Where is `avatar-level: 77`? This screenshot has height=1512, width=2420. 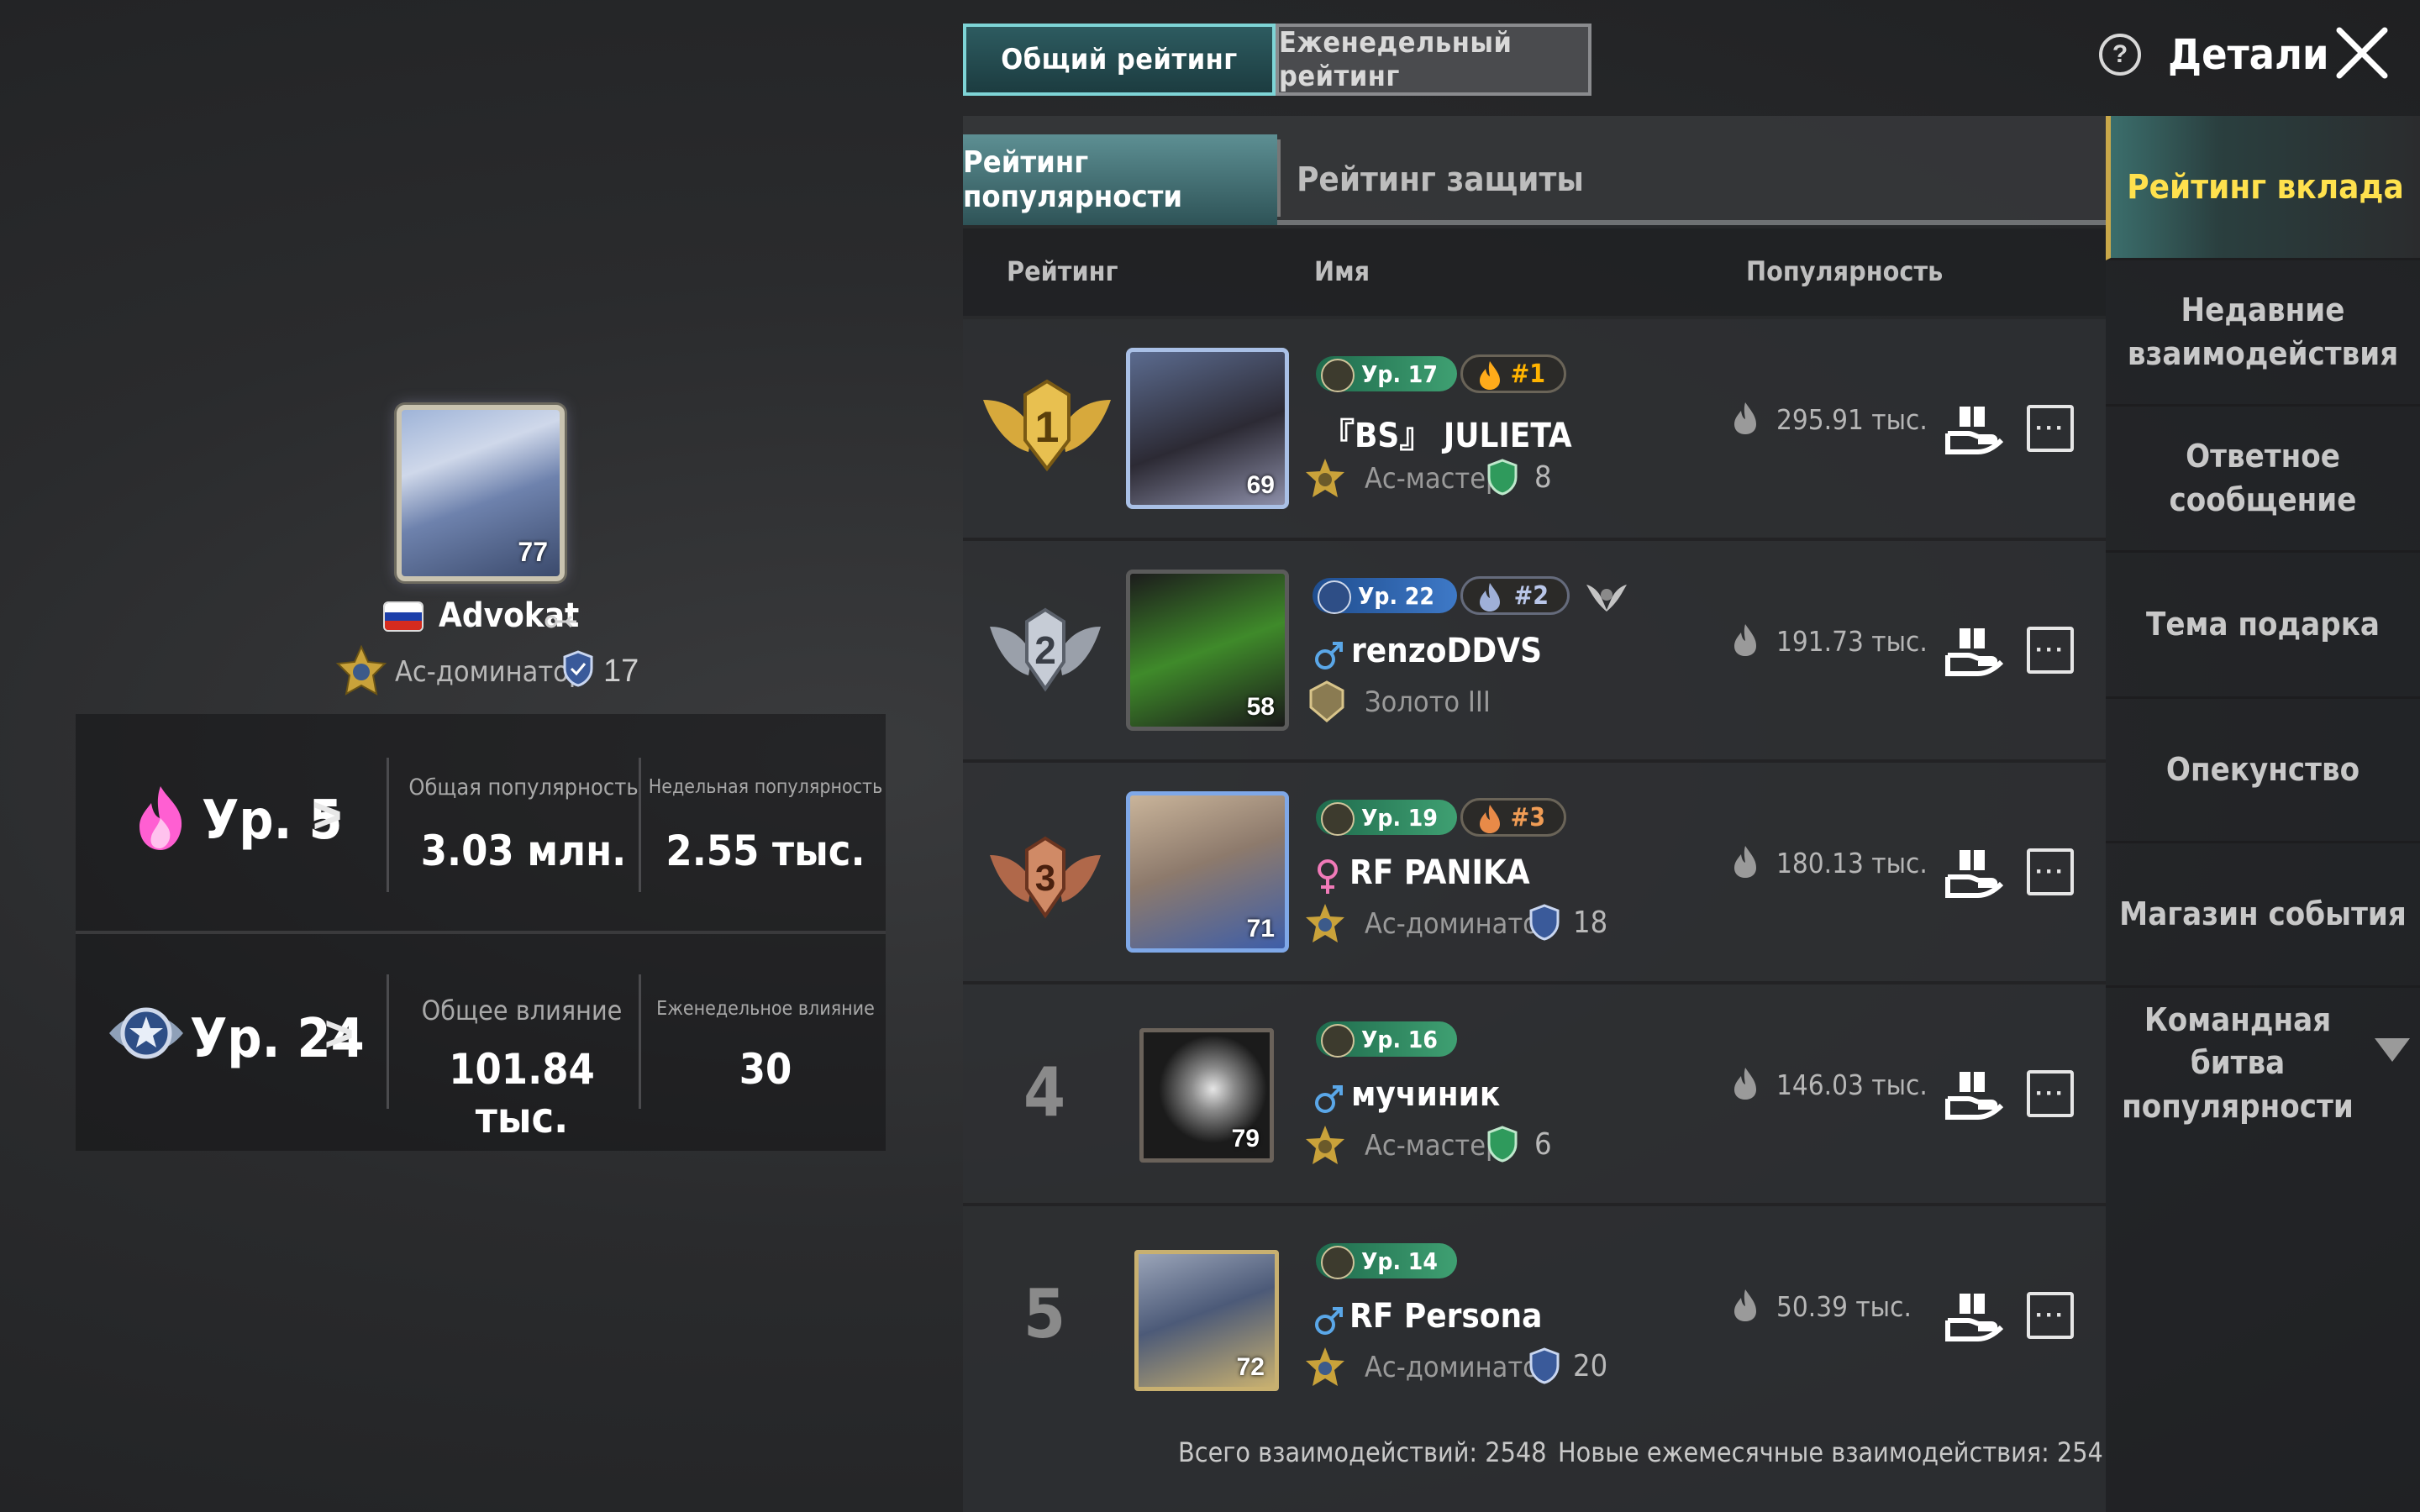 avatar-level: 77 is located at coordinates (533, 552).